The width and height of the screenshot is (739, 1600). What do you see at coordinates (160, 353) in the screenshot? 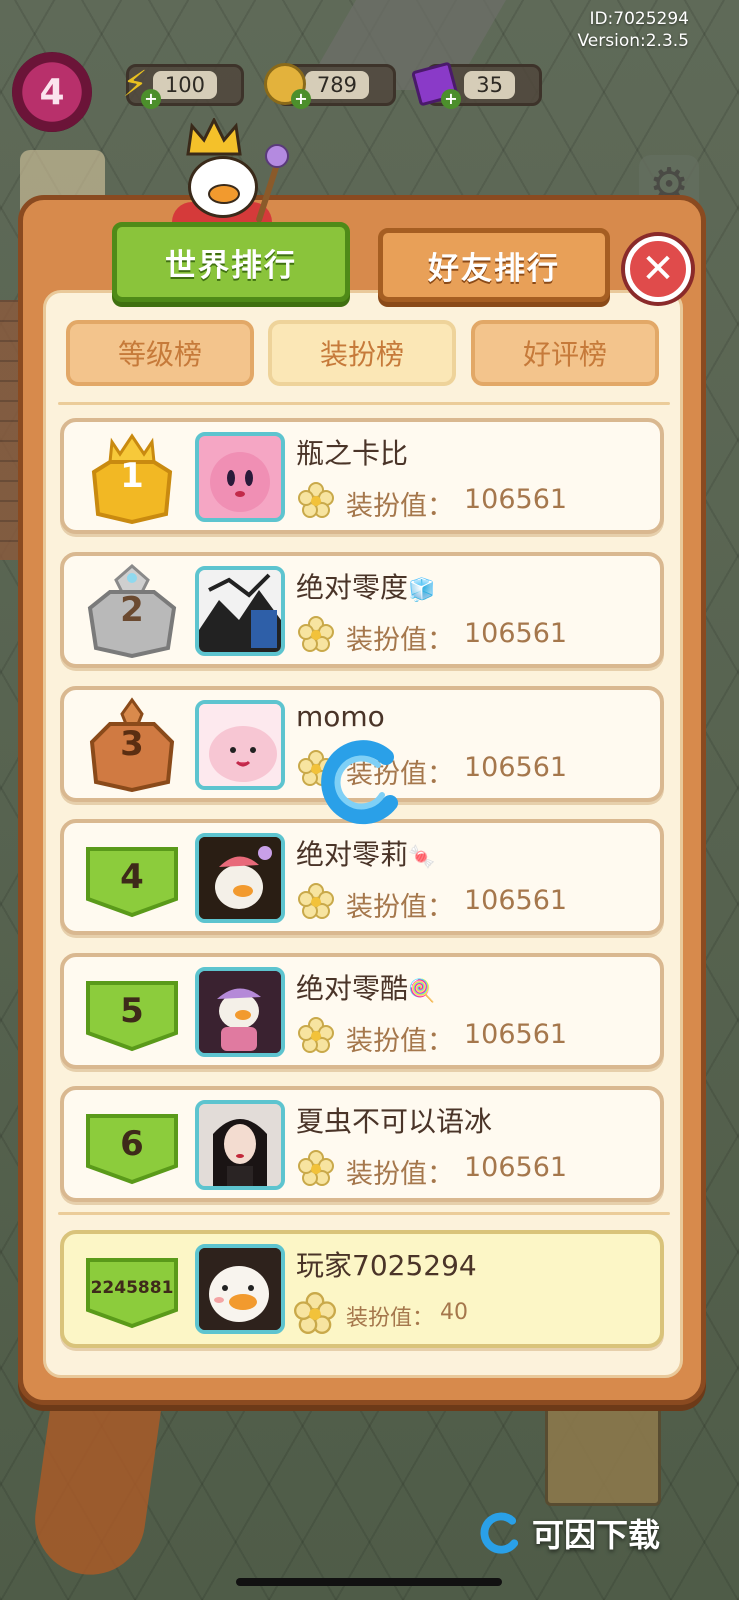
I see `subtab-level: 等级榜` at bounding box center [160, 353].